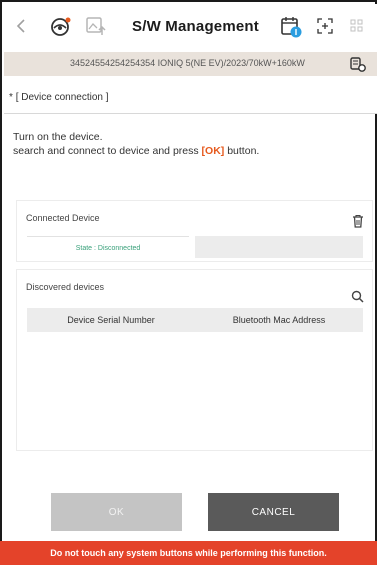  Describe the element at coordinates (242, 151) in the screenshot. I see `instruction-text-end: button.` at that location.